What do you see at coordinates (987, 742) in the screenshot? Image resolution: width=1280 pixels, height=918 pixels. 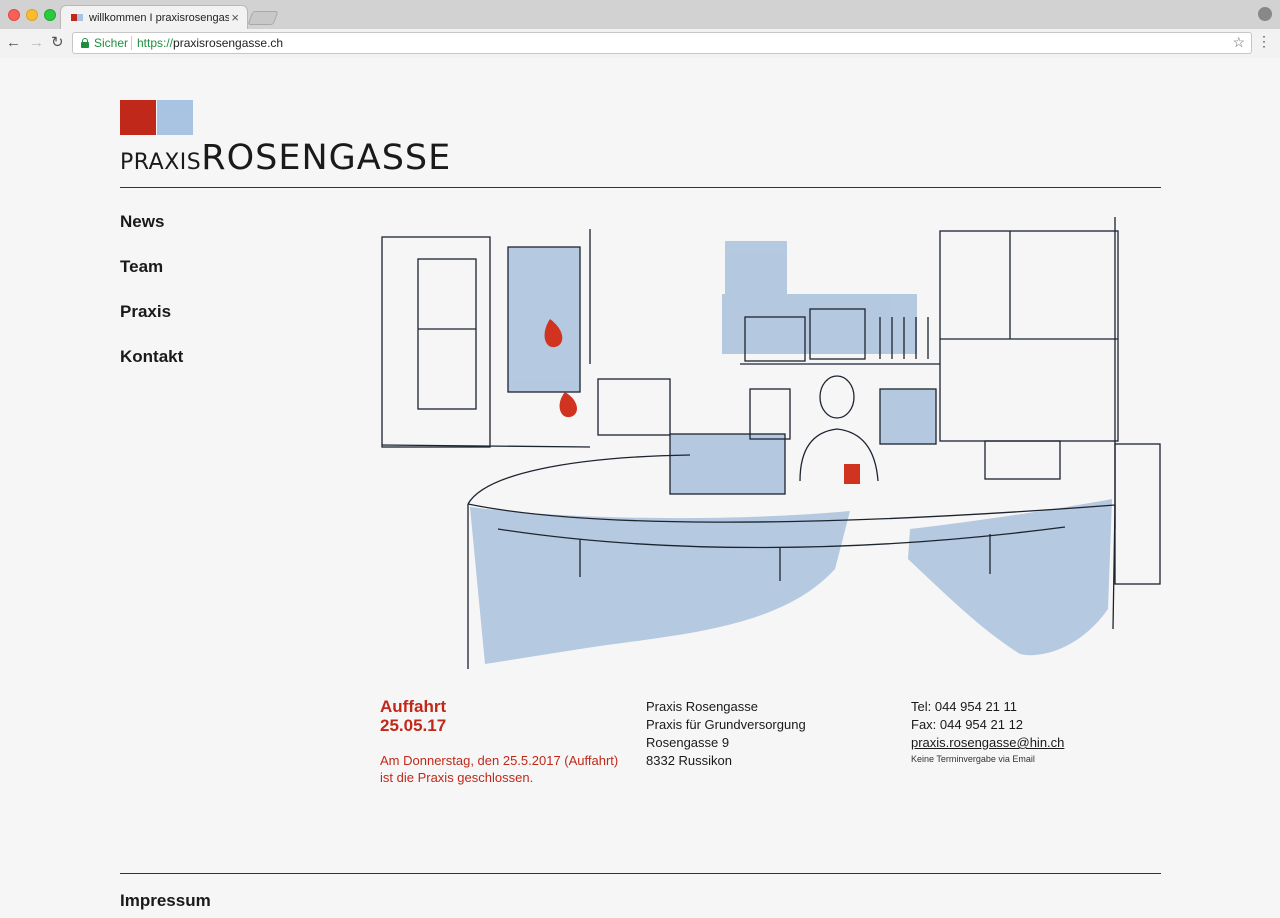 I see `email-link: praxis.rosengasse@hin.ch` at bounding box center [987, 742].